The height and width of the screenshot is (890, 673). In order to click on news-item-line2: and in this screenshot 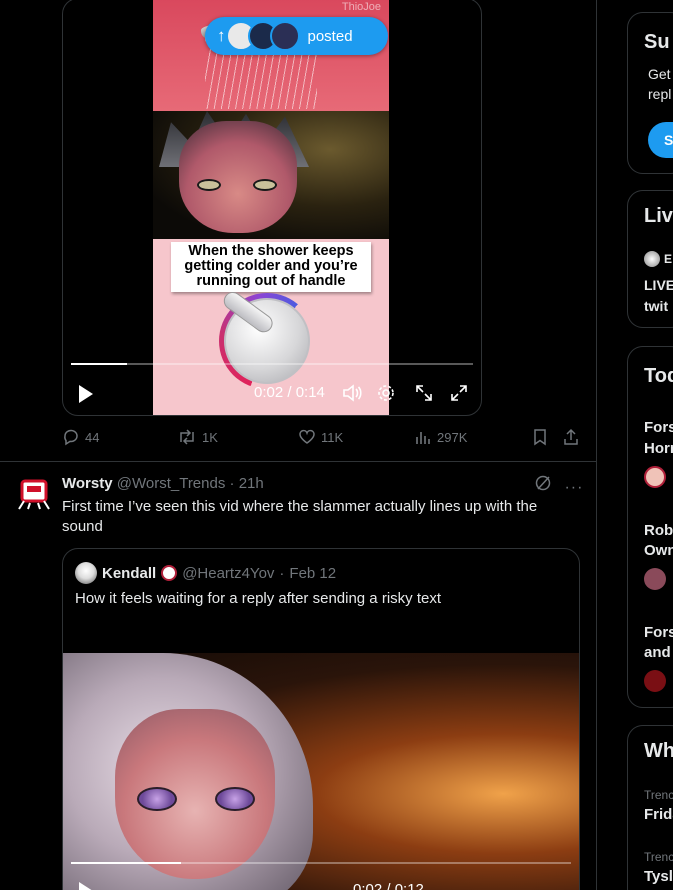, I will do `click(657, 652)`.